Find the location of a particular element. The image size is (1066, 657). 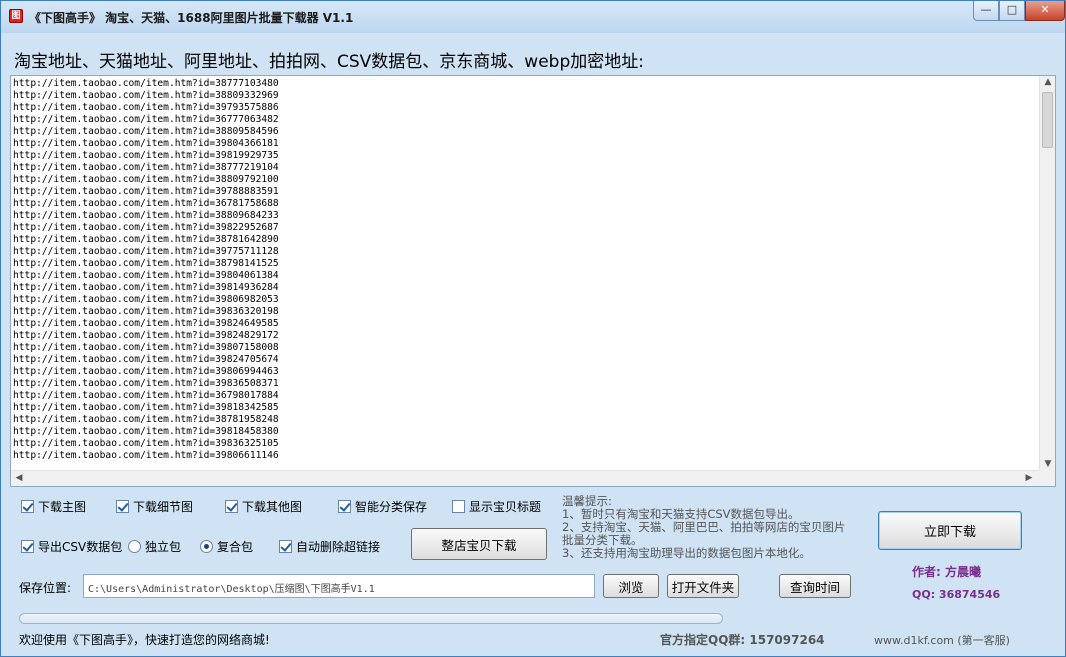

download-main-label: 下载主图 is located at coordinates (62, 507).